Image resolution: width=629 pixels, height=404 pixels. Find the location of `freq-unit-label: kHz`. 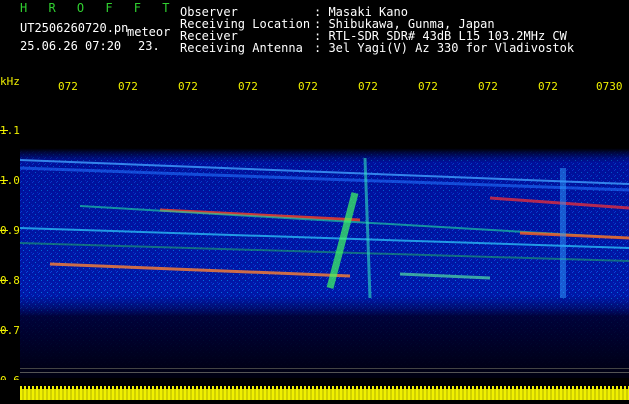

freq-unit-label: kHz is located at coordinates (10, 81).